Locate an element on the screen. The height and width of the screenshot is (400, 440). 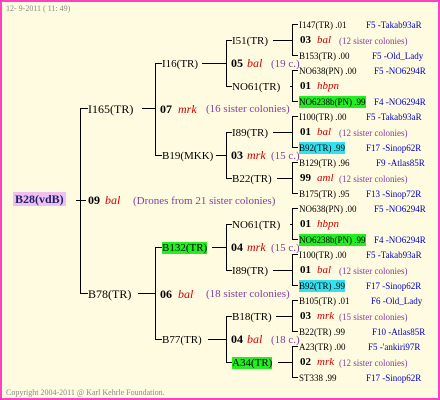
gen2-b-note: (15 c.) is located at coordinates (285, 156).